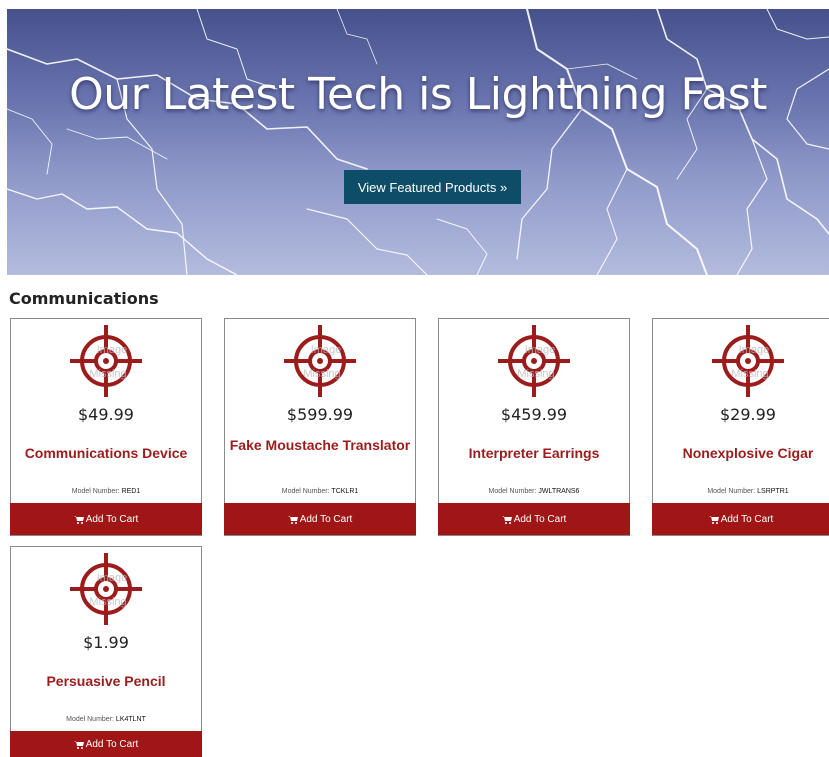  I want to click on section-title: Communications, so click(84, 298).